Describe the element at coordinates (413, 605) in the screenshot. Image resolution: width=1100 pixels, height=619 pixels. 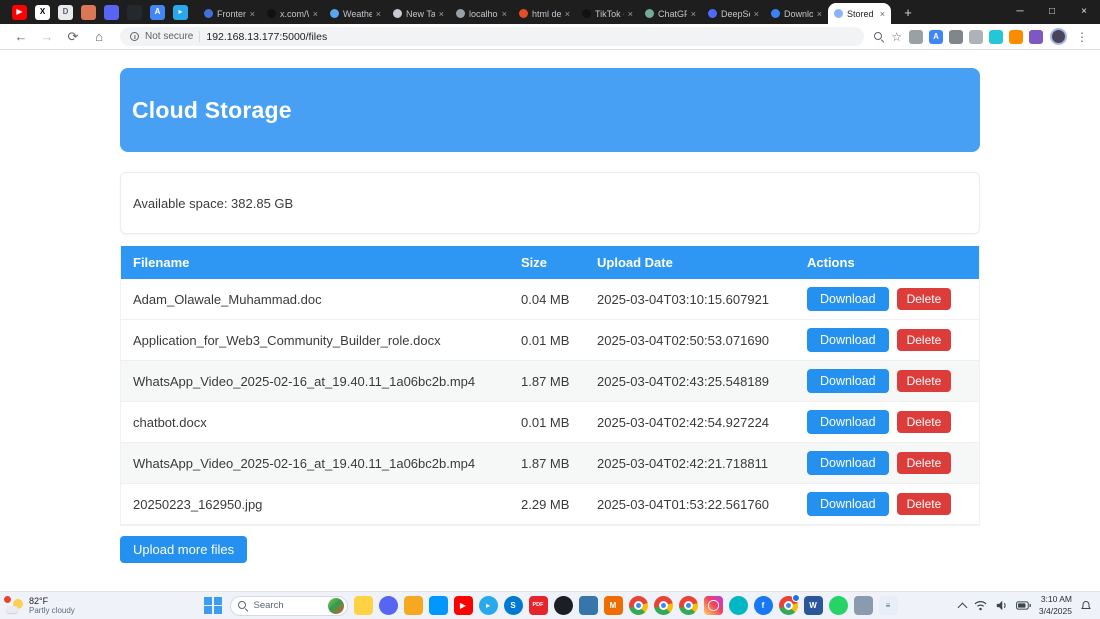
I see `folder-icon` at that location.